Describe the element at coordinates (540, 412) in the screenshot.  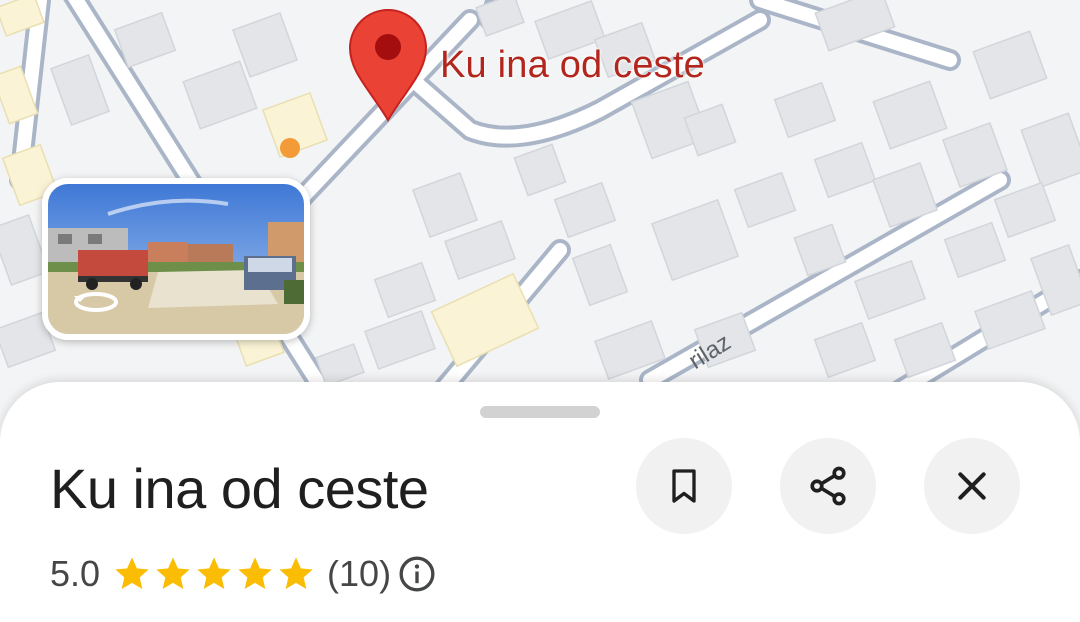
I see `sheet-drag-handle` at that location.